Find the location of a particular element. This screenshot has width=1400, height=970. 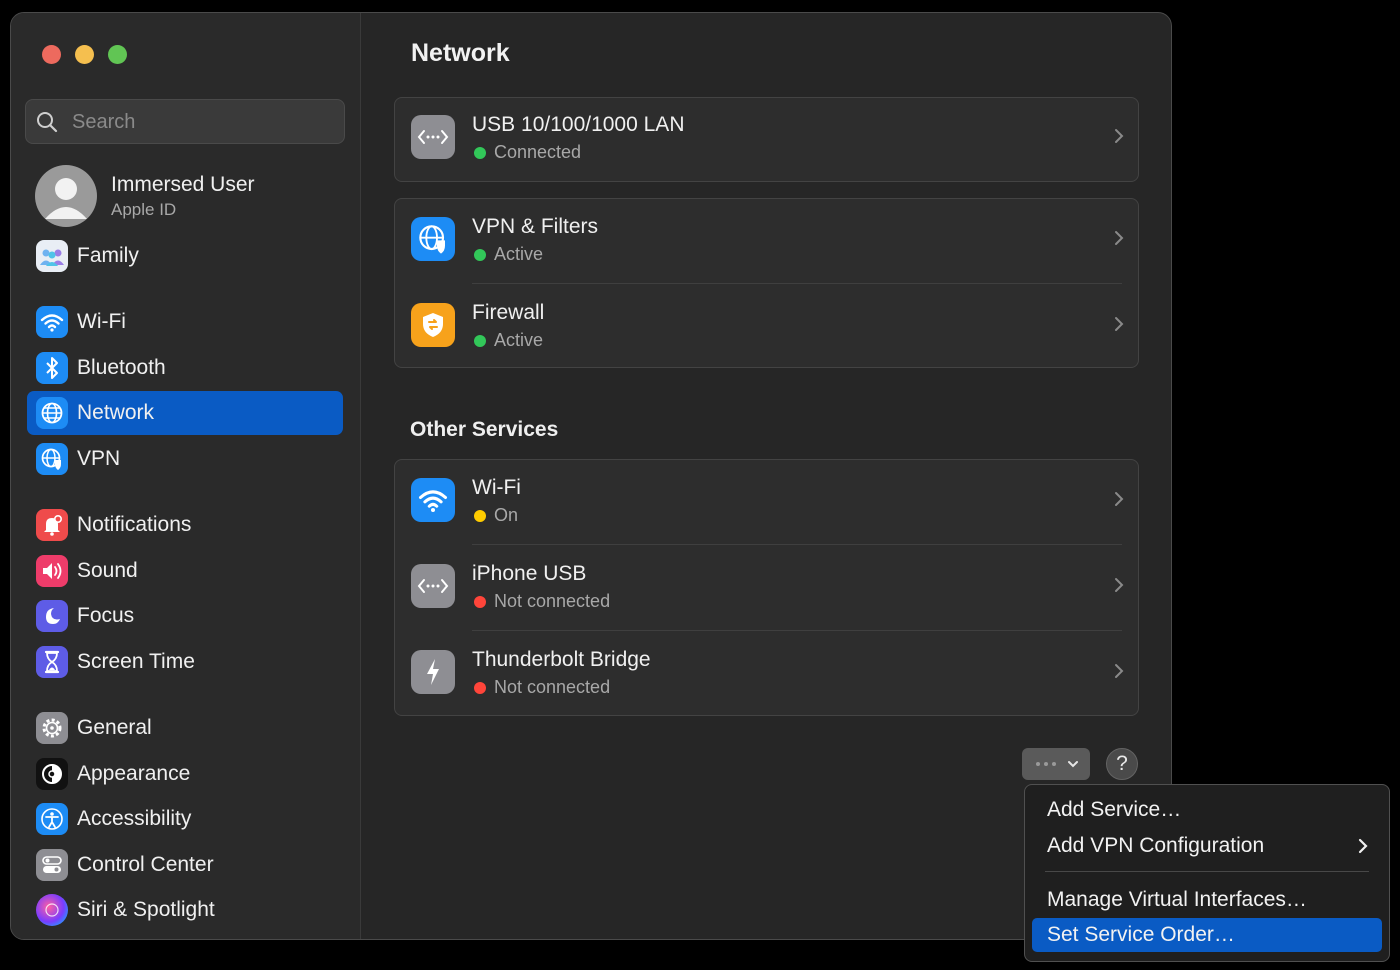

more-dots-icon is located at coordinates (1046, 764).